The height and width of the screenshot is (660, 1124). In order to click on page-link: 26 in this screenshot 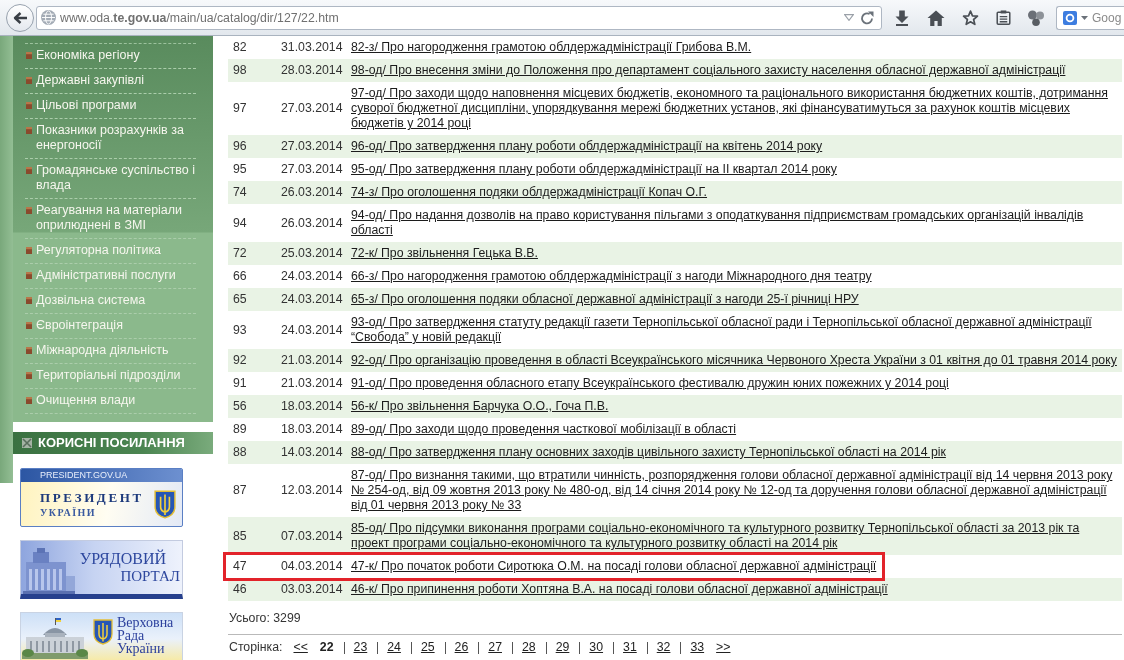, I will do `click(461, 647)`.